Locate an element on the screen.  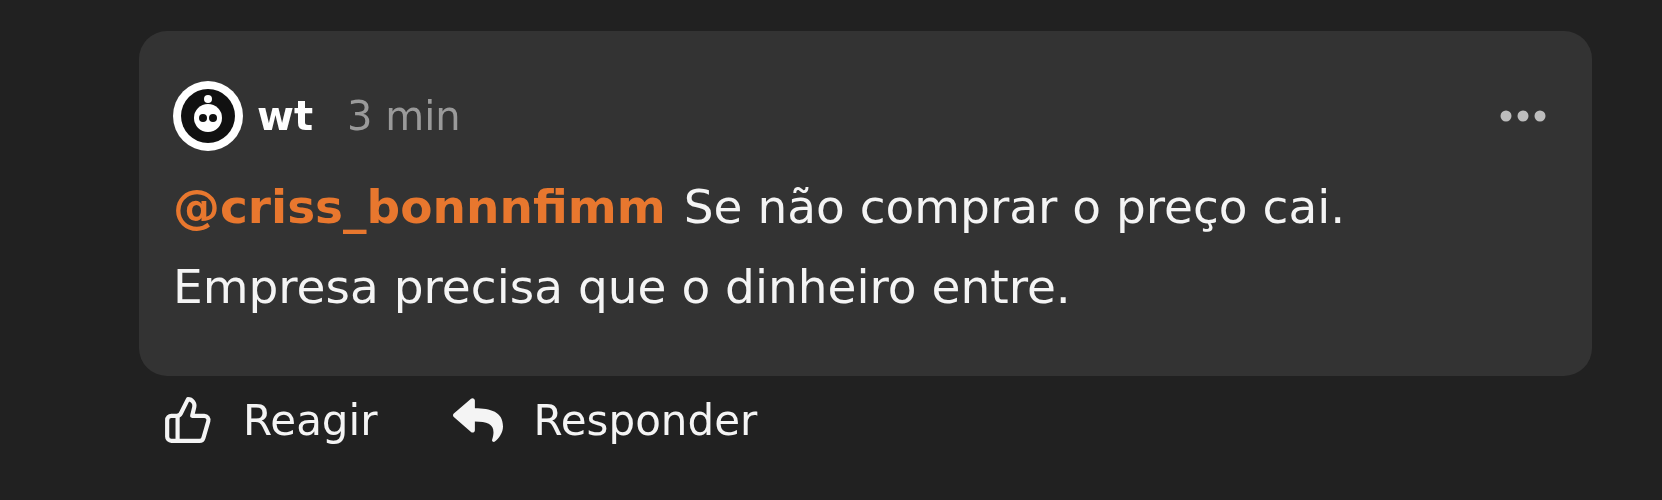
comment-time: 3 min is located at coordinates (404, 116).